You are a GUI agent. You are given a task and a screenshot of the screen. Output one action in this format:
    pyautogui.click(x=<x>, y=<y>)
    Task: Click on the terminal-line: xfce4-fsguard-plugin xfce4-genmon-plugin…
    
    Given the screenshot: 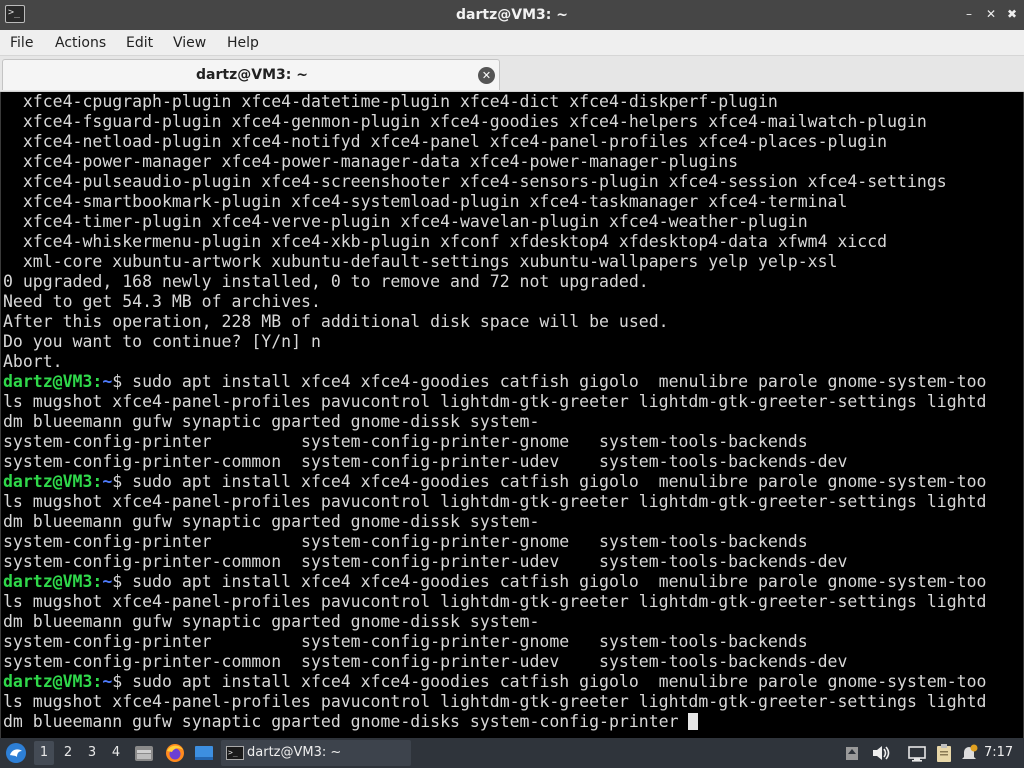 What is the action you would take?
    pyautogui.click(x=510, y=122)
    